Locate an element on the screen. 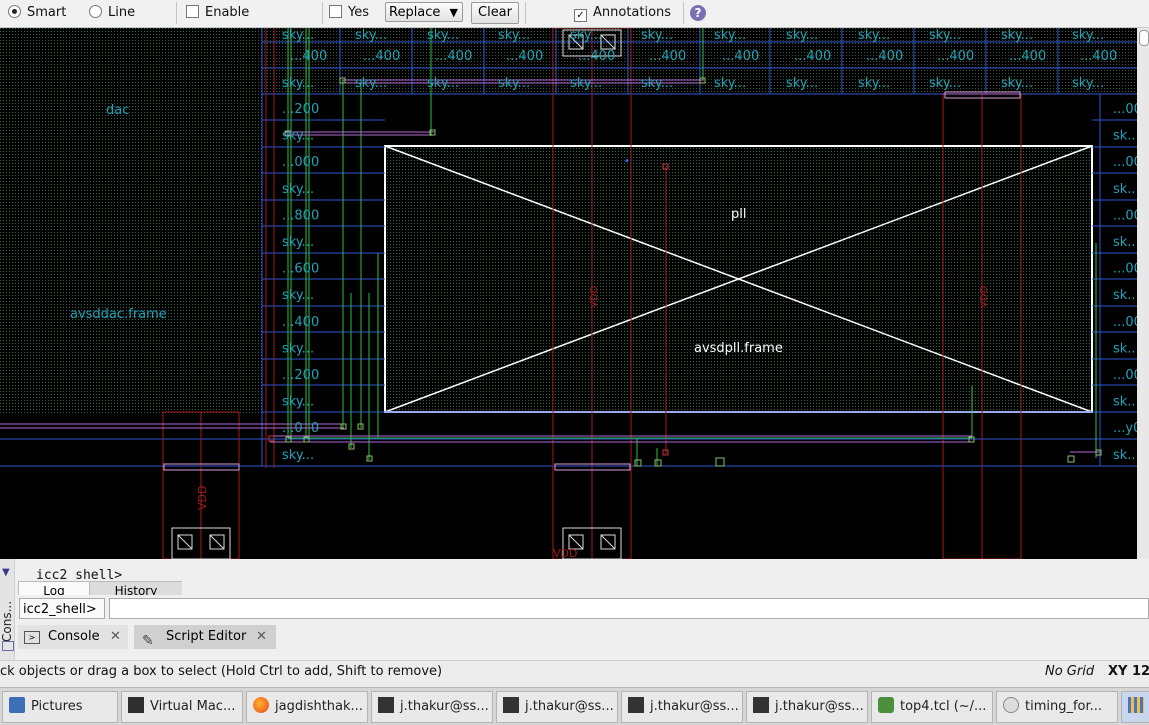 The height and width of the screenshot is (725, 1149). line-label: Line is located at coordinates (122, 12).